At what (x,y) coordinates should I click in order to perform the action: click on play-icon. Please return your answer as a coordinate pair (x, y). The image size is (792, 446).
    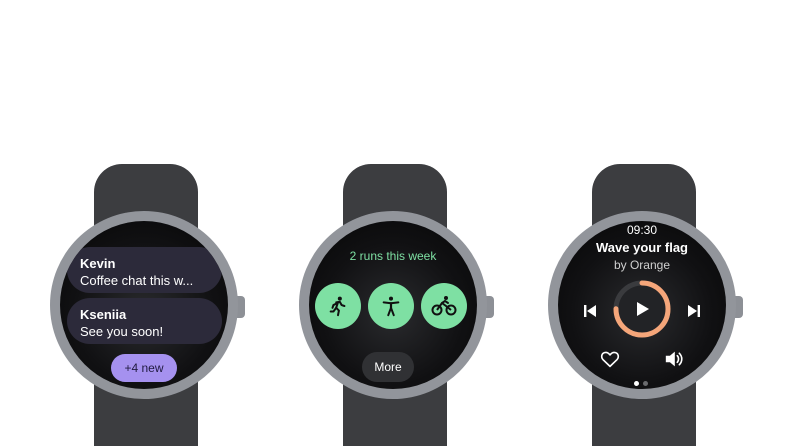
    Looking at the image, I should click on (643, 309).